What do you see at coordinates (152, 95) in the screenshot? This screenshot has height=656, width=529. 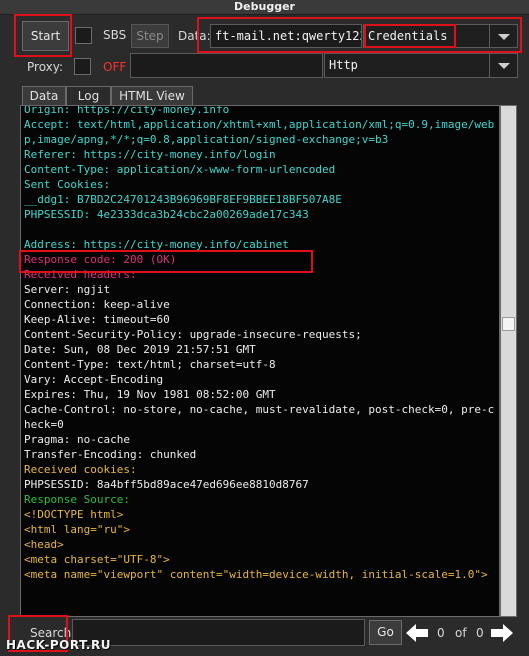 I see `tab-html-view: HTML View` at bounding box center [152, 95].